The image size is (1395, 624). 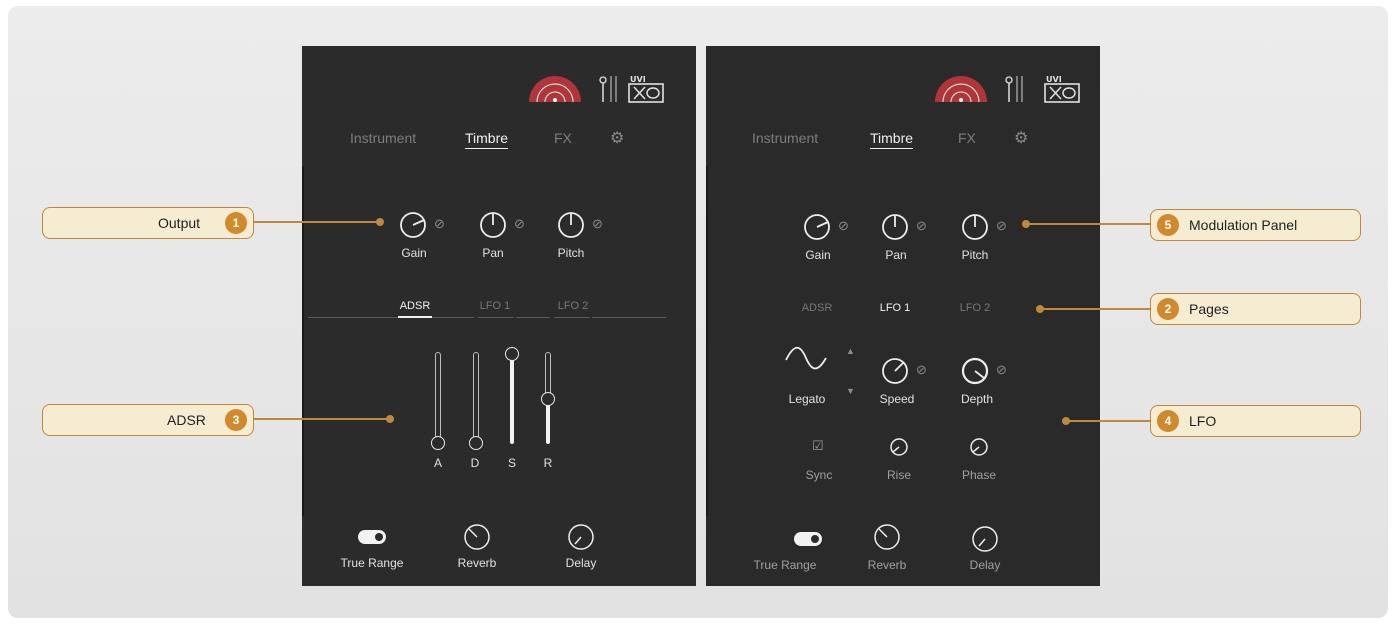 What do you see at coordinates (512, 398) in the screenshot?
I see `sustain-slider` at bounding box center [512, 398].